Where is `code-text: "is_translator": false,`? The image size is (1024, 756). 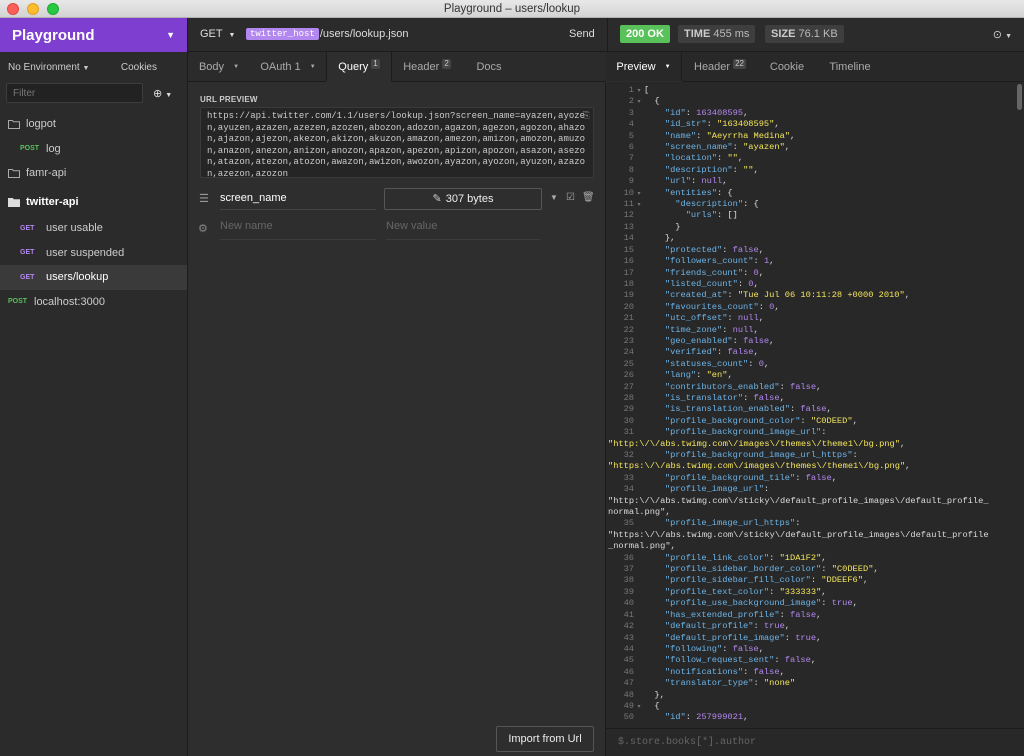
code-text: "is_translator": false, is located at coordinates (724, 397).